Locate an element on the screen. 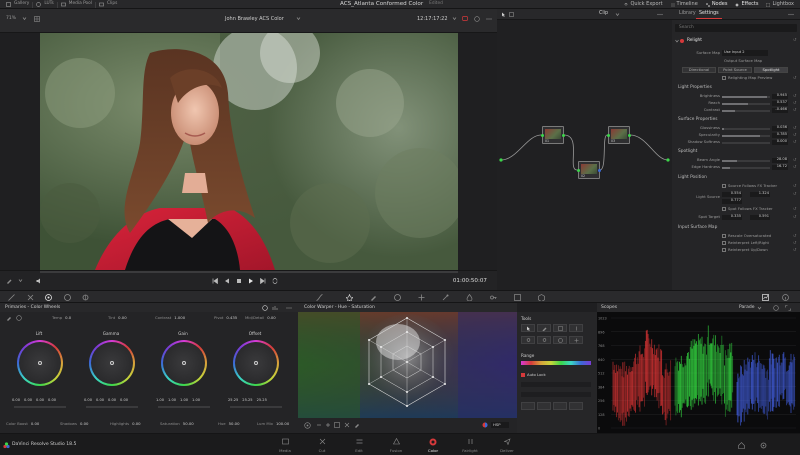  magic-mask-icon is located at coordinates (445, 297).